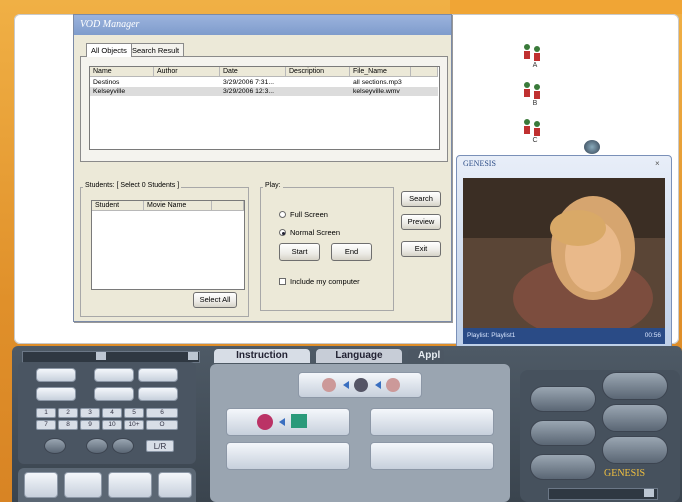 The height and width of the screenshot is (502, 682). Describe the element at coordinates (168, 245) in the screenshot. I see `students-list: Student Movie Name` at that location.